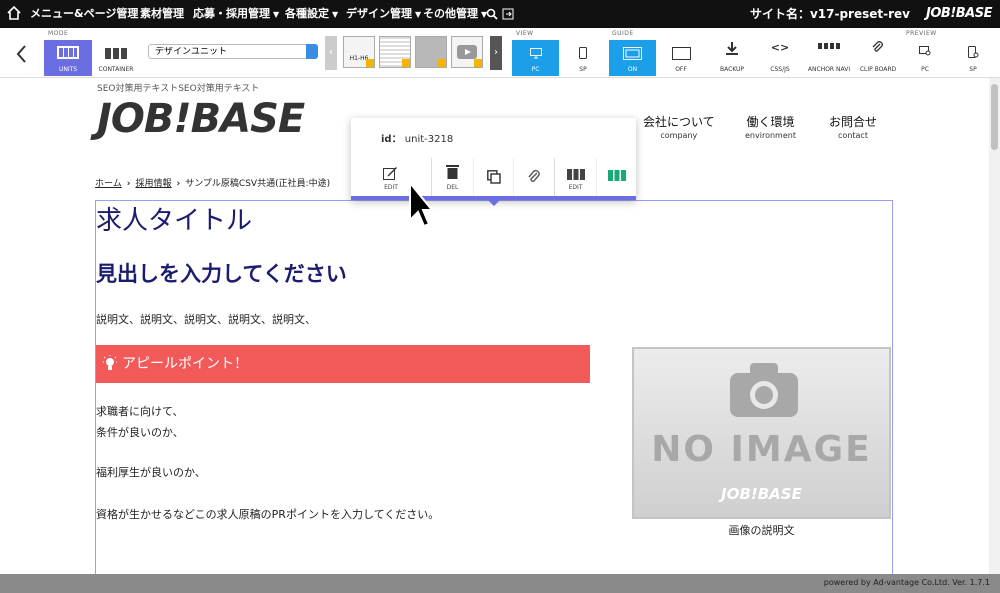 This screenshot has height=593, width=1000. I want to click on view-pc-label: PC, so click(535, 69).